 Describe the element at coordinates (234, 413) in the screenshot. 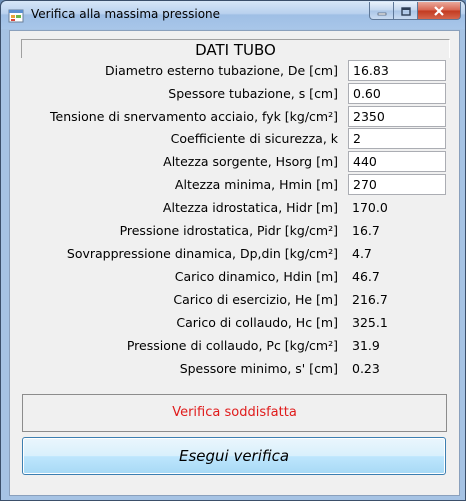

I see `result-status: Verifica soddisfatta` at that location.